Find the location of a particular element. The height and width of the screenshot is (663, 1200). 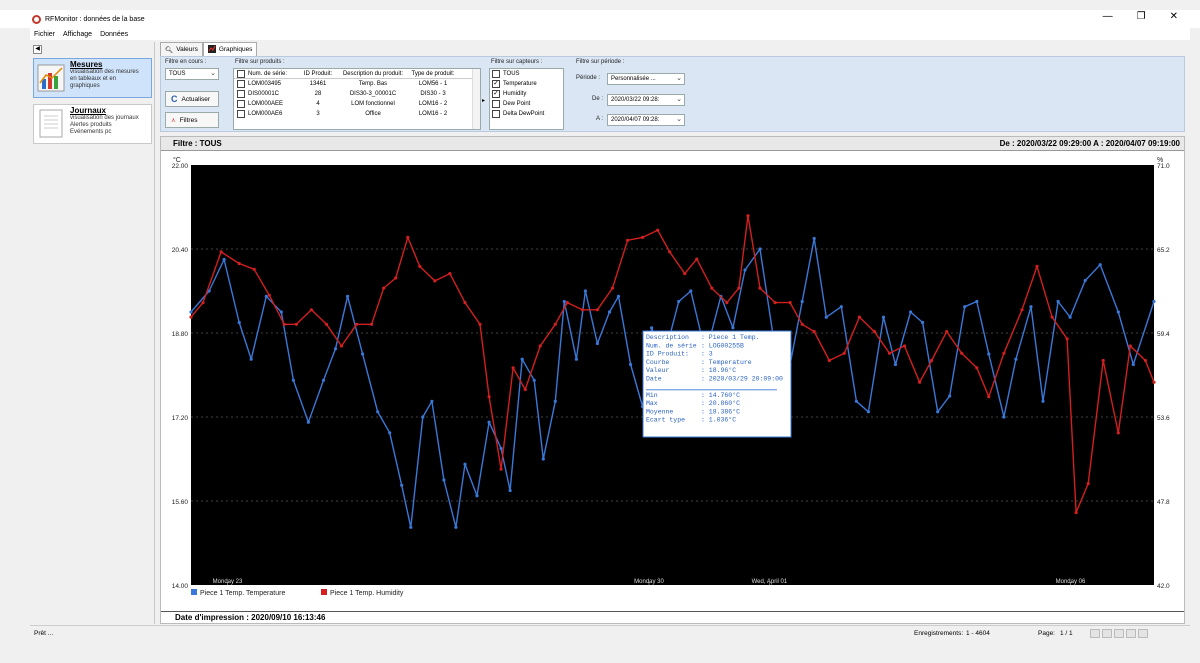

y-right-unit: % is located at coordinates (1160, 160).